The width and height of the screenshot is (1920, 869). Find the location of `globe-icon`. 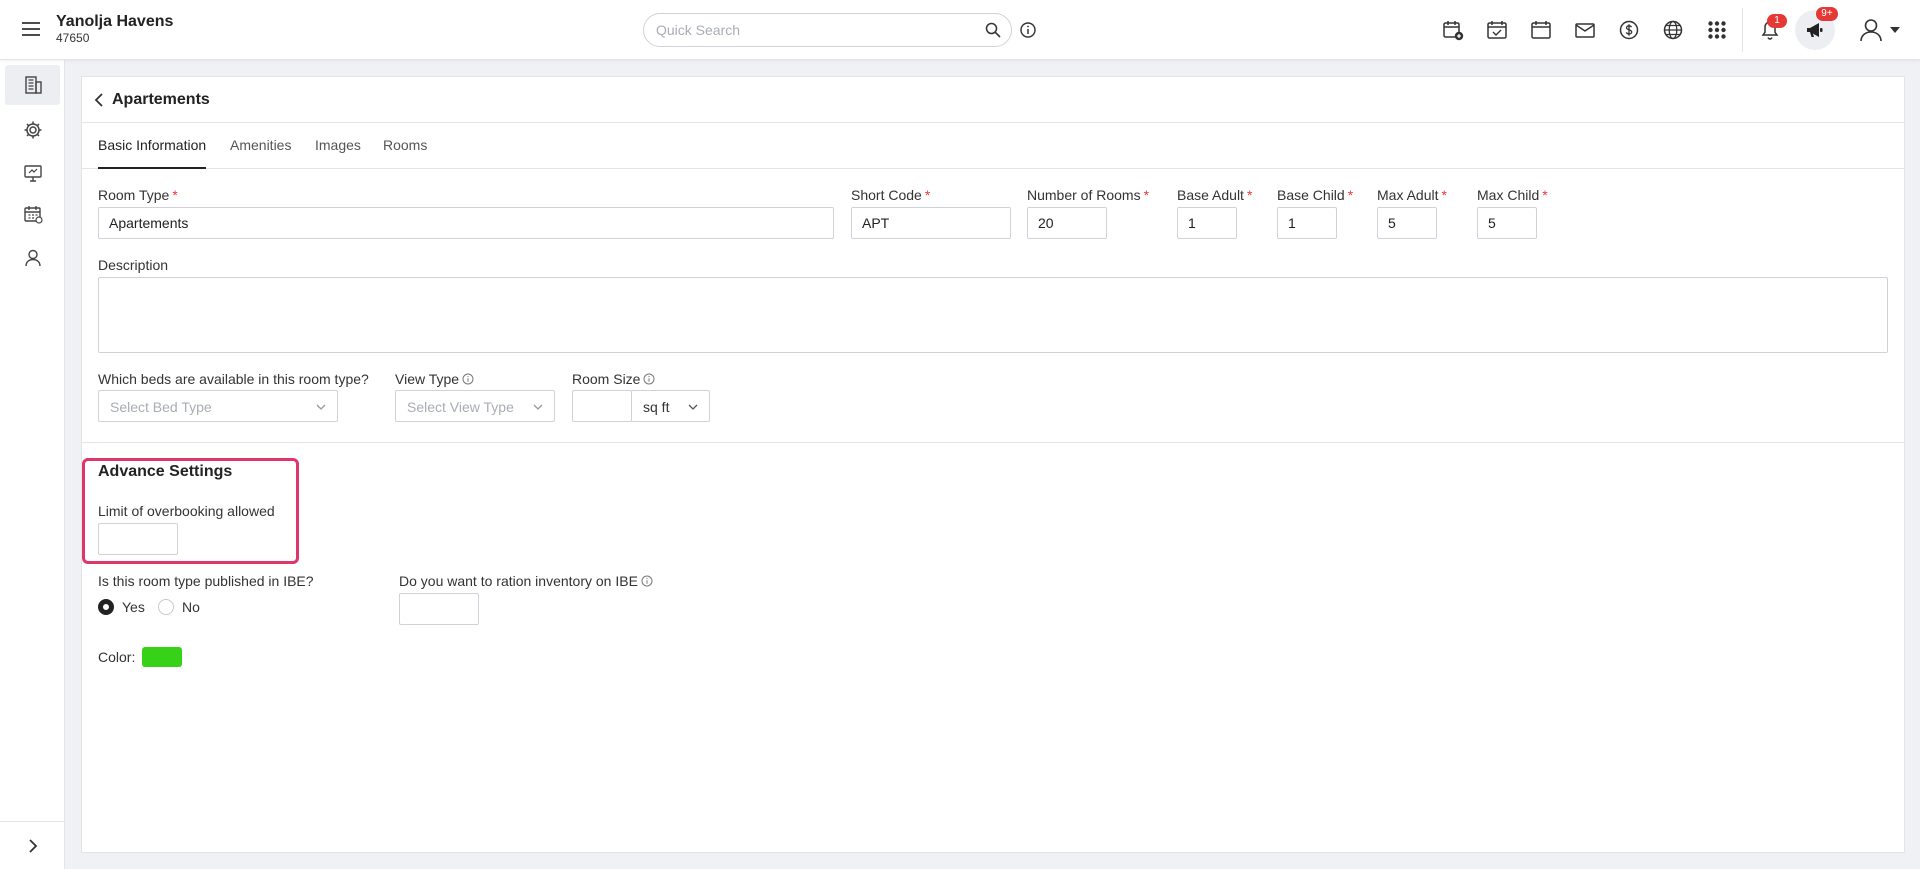

globe-icon is located at coordinates (1673, 30).